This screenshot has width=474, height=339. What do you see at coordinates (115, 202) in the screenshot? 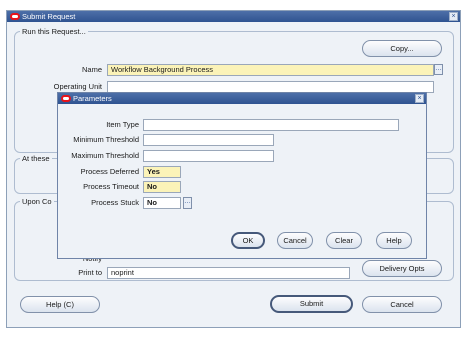
I see `process-stuck-label: Process Stuck` at bounding box center [115, 202].